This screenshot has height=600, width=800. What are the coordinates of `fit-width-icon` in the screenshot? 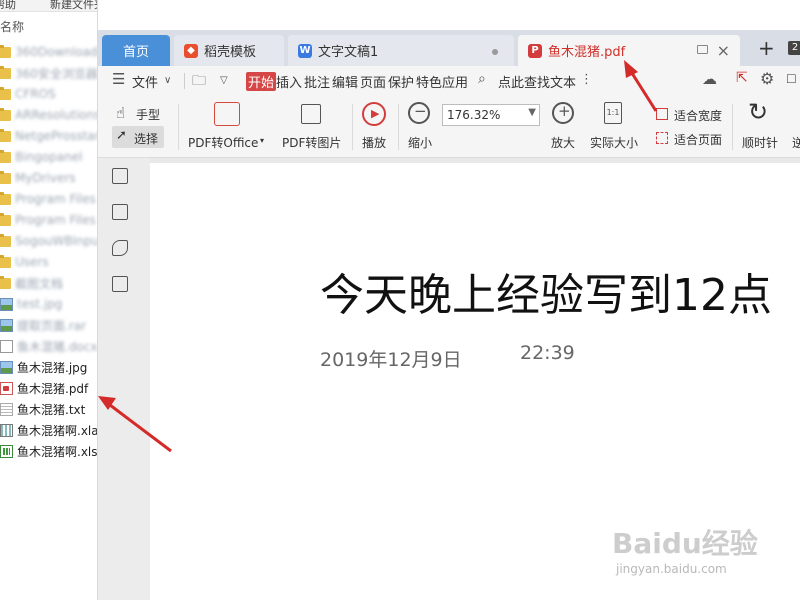 It's located at (662, 114).